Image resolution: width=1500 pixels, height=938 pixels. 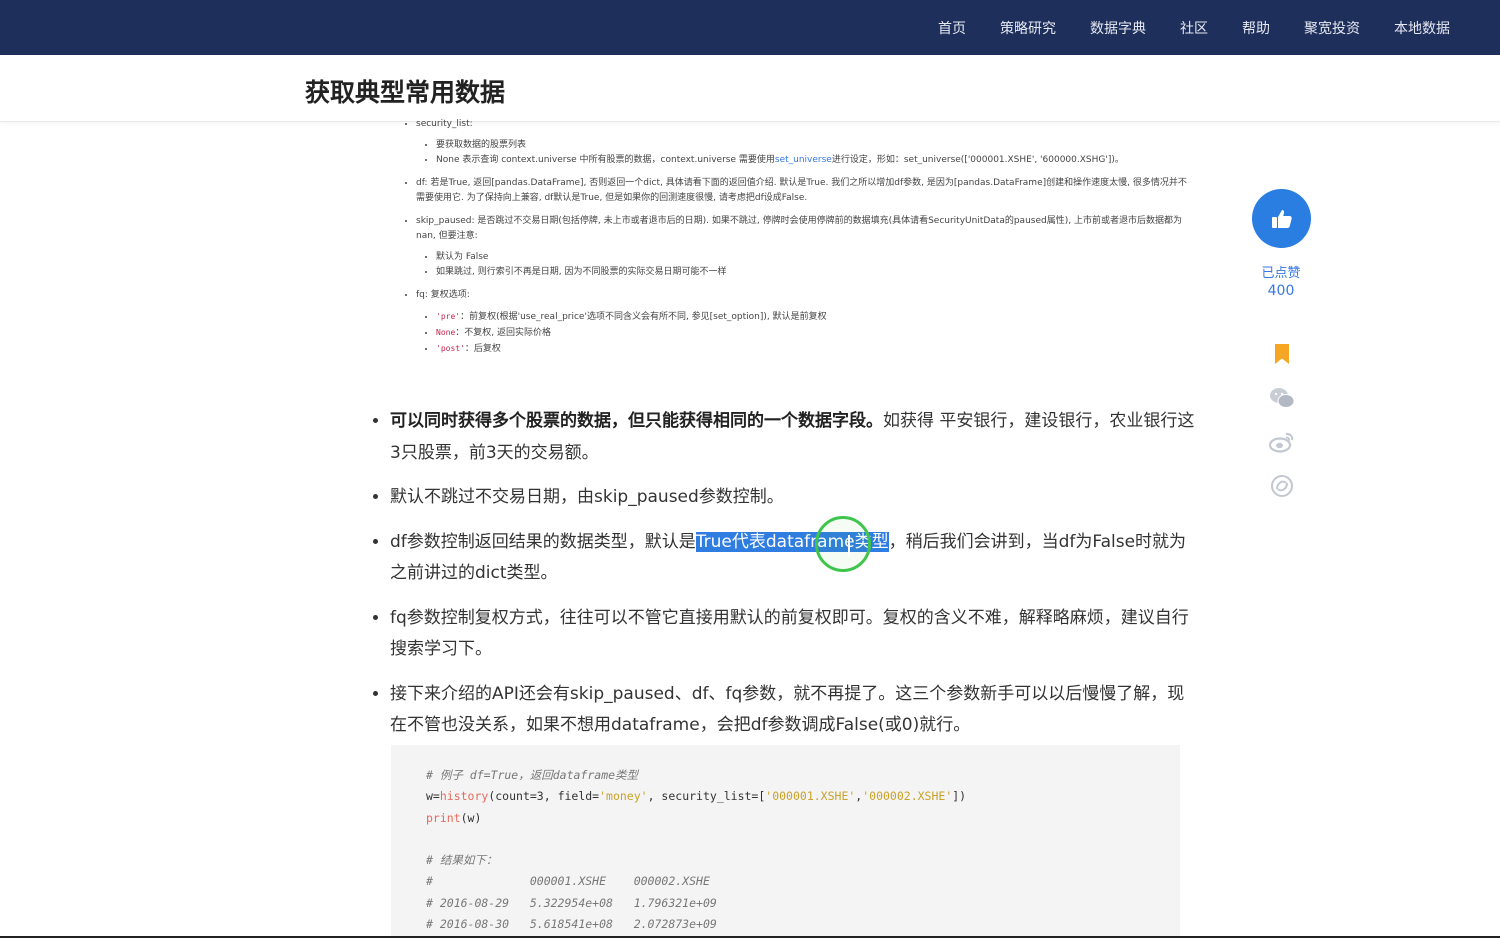 I want to click on set-universe-link: set_universe, so click(x=803, y=160).